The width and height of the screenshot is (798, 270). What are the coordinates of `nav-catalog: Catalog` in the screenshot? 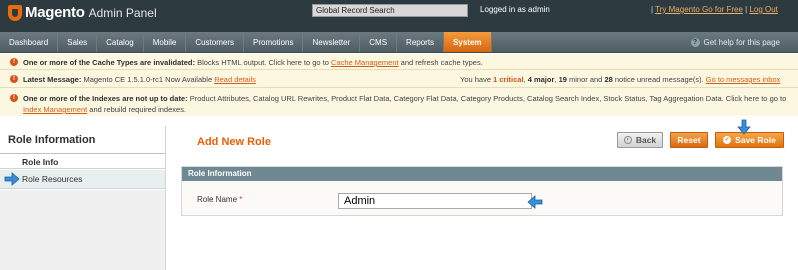 It's located at (120, 42).